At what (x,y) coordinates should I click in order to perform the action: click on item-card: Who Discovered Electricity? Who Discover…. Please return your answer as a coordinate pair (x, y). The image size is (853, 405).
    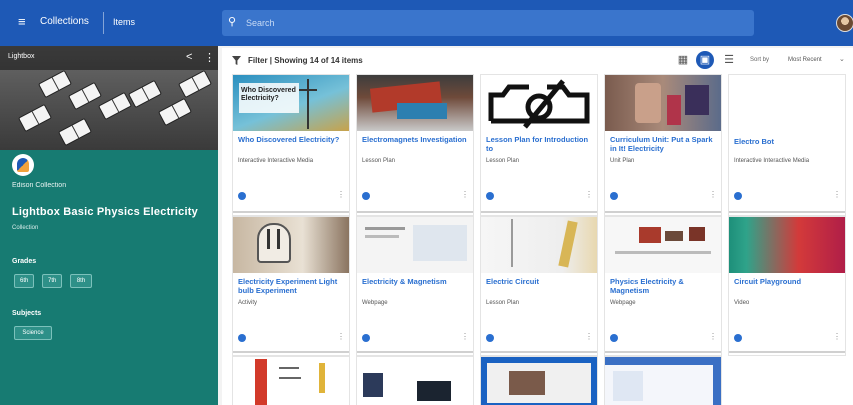
    Looking at the image, I should click on (291, 145).